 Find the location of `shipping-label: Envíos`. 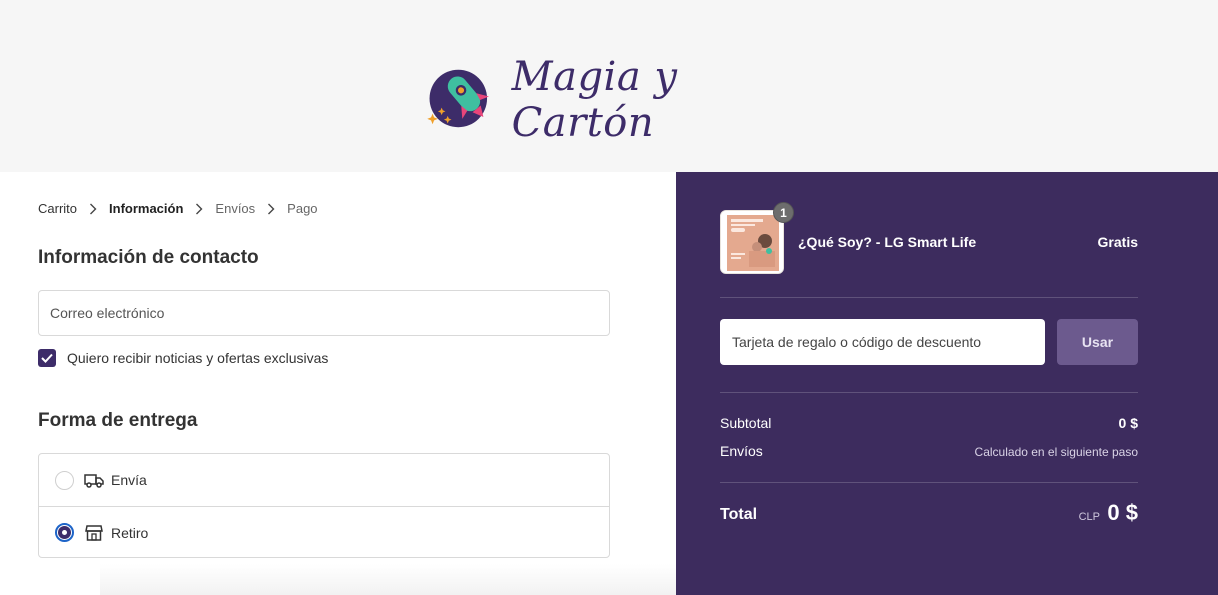

shipping-label: Envíos is located at coordinates (741, 451).